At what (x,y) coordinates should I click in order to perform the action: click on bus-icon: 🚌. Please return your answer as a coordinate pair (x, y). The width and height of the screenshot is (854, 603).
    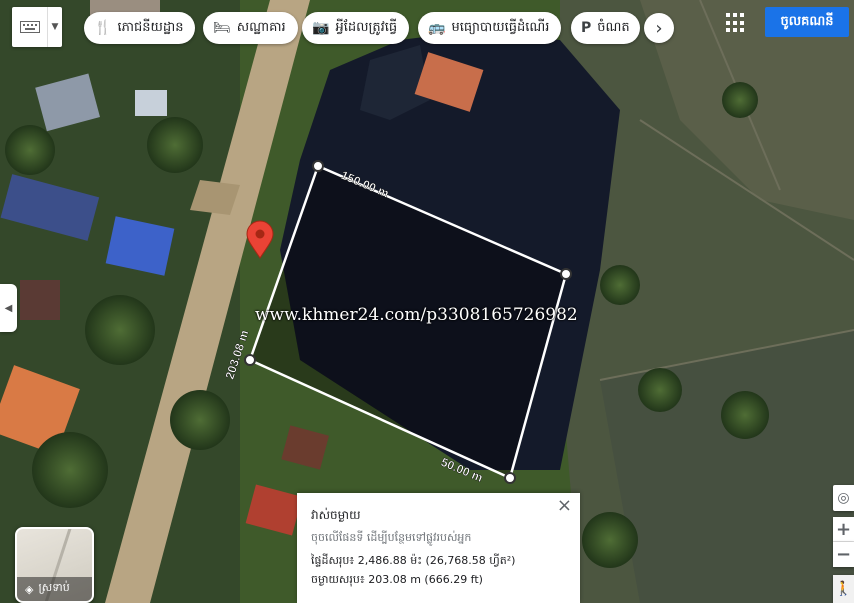
    Looking at the image, I should click on (437, 28).